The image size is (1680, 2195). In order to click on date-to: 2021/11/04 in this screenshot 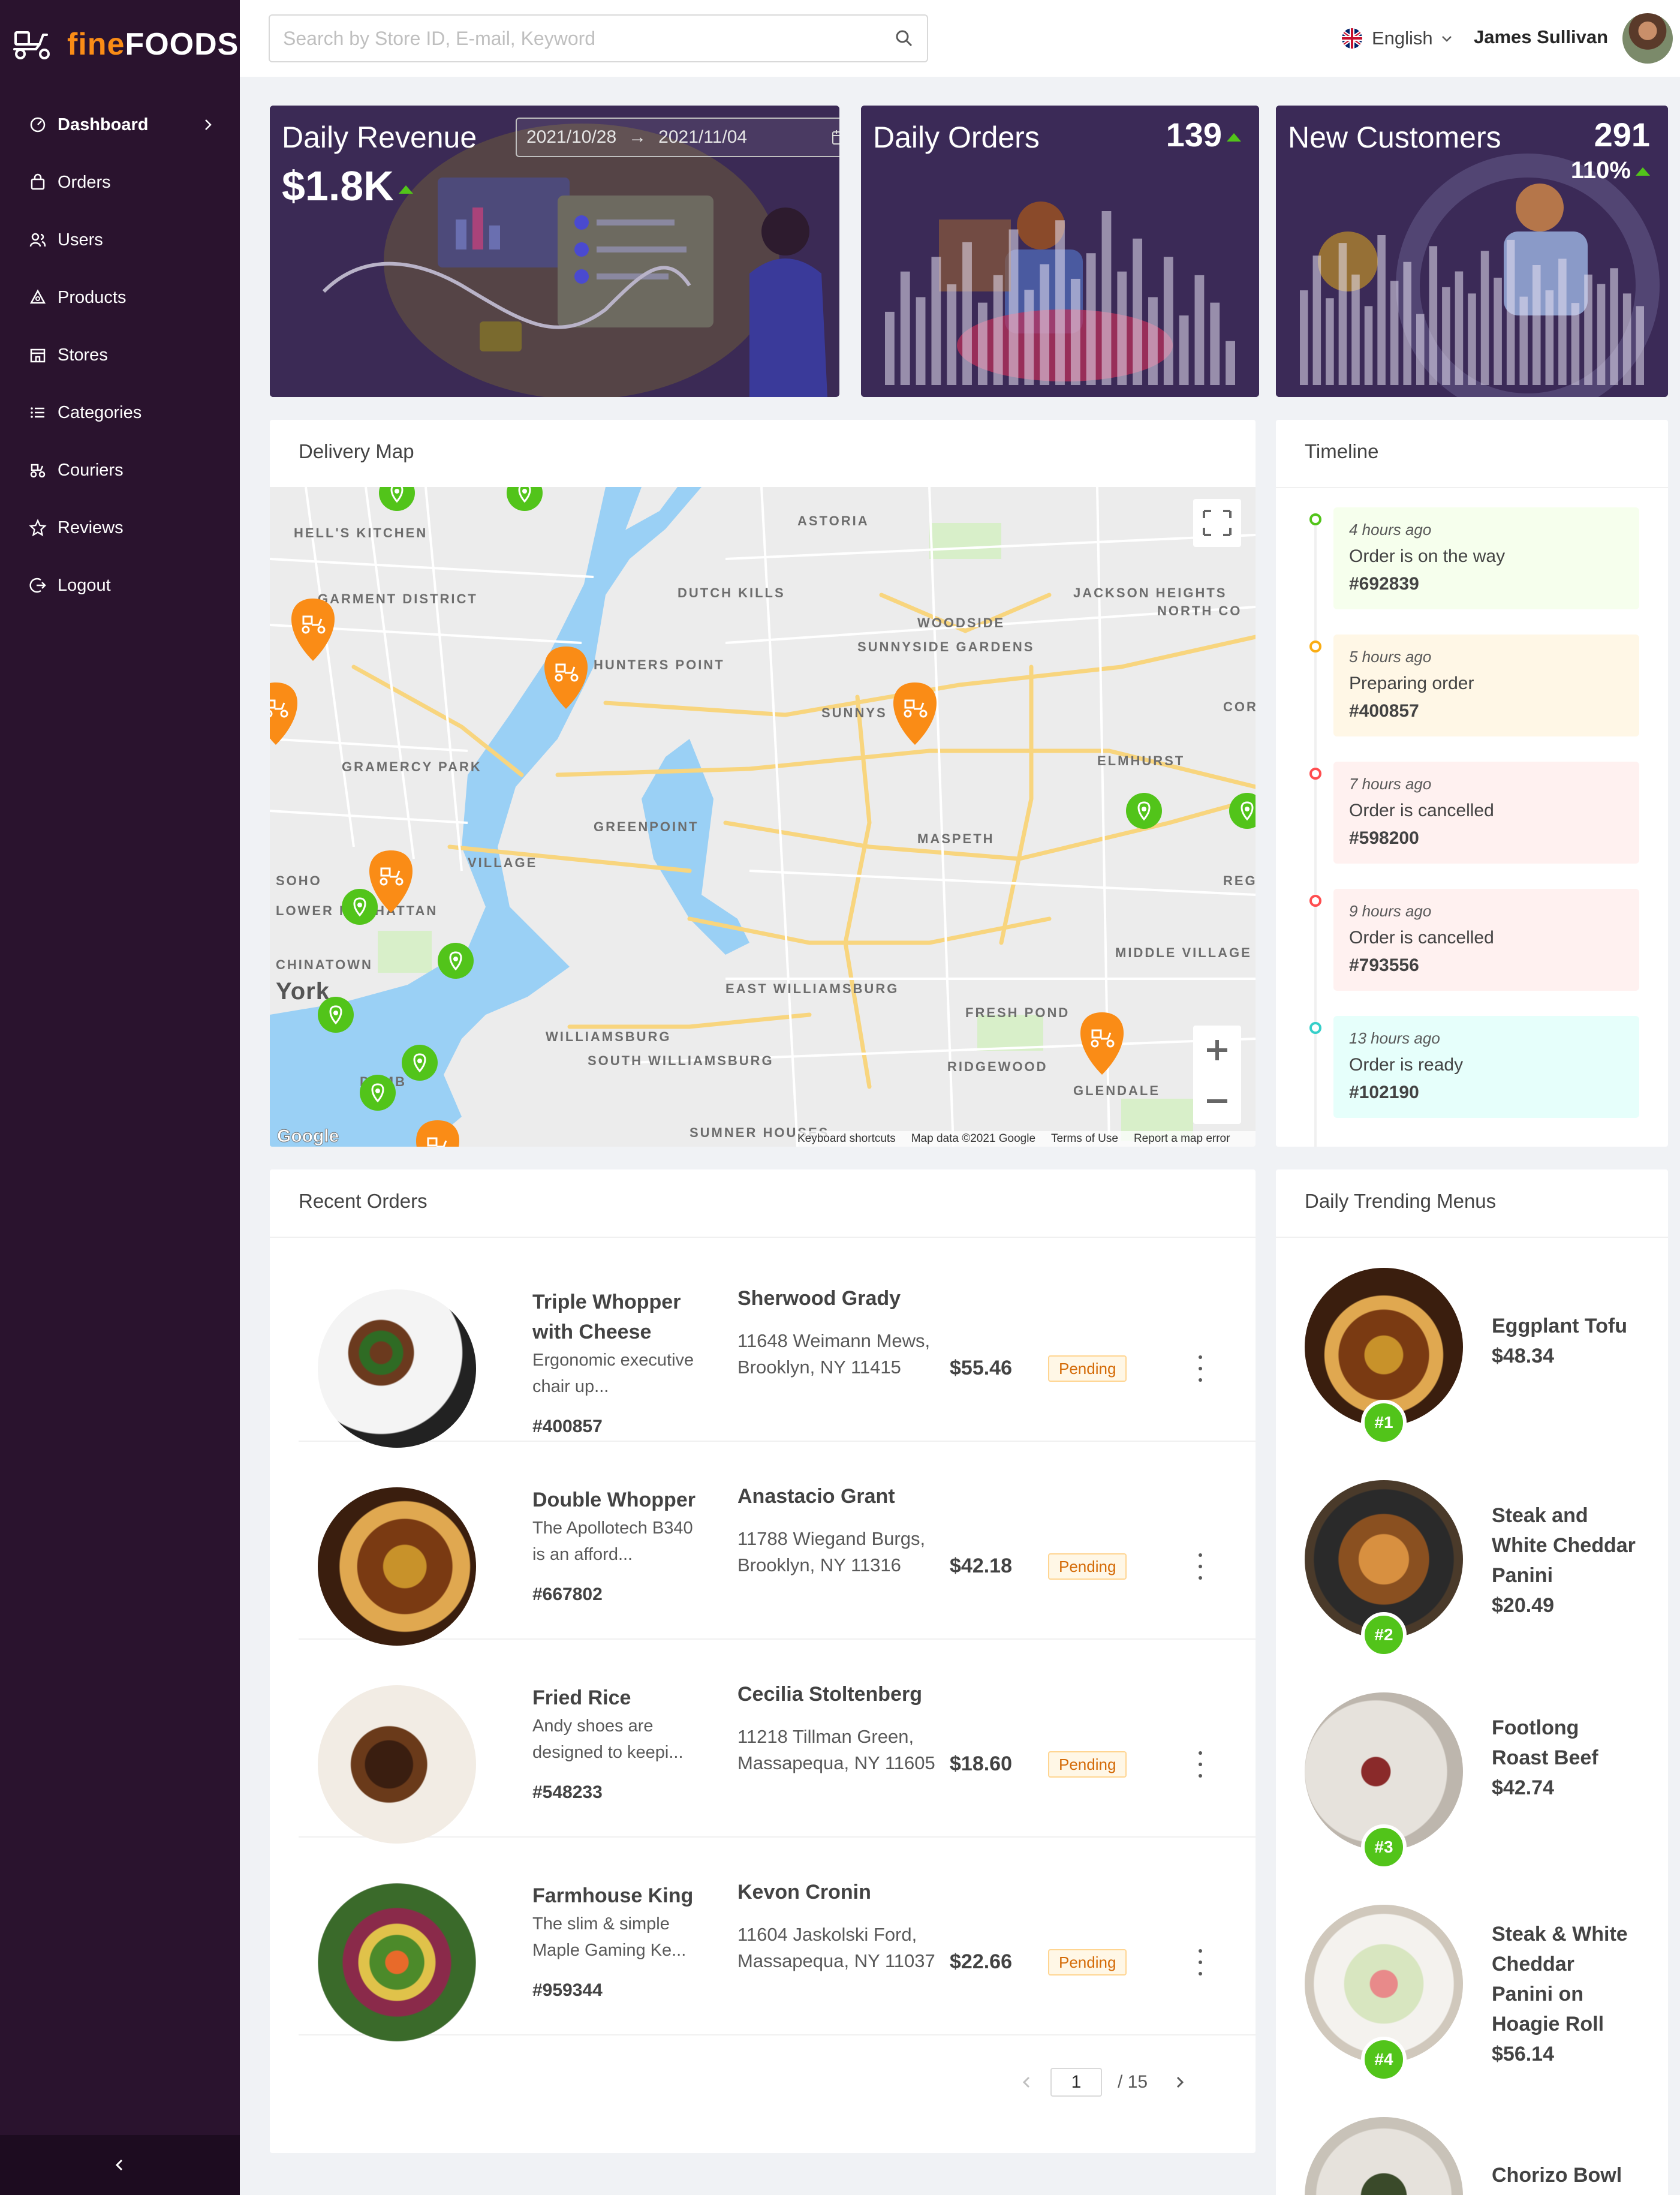, I will do `click(702, 138)`.